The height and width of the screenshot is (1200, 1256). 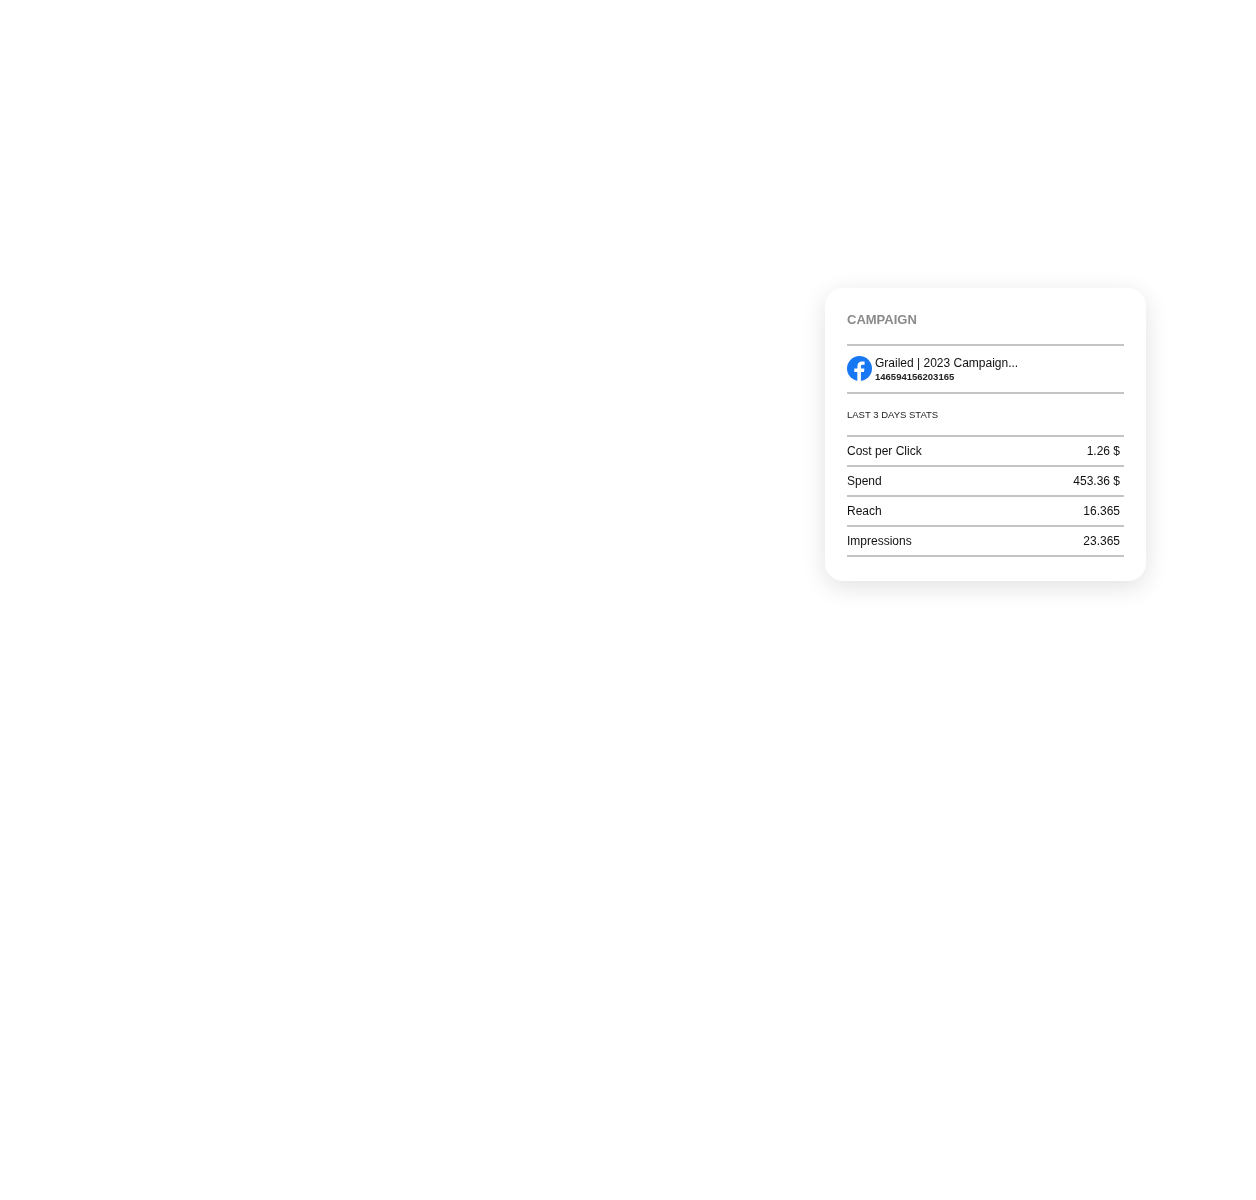 What do you see at coordinates (915, 376) in the screenshot?
I see `campaign-id: 146594156203165` at bounding box center [915, 376].